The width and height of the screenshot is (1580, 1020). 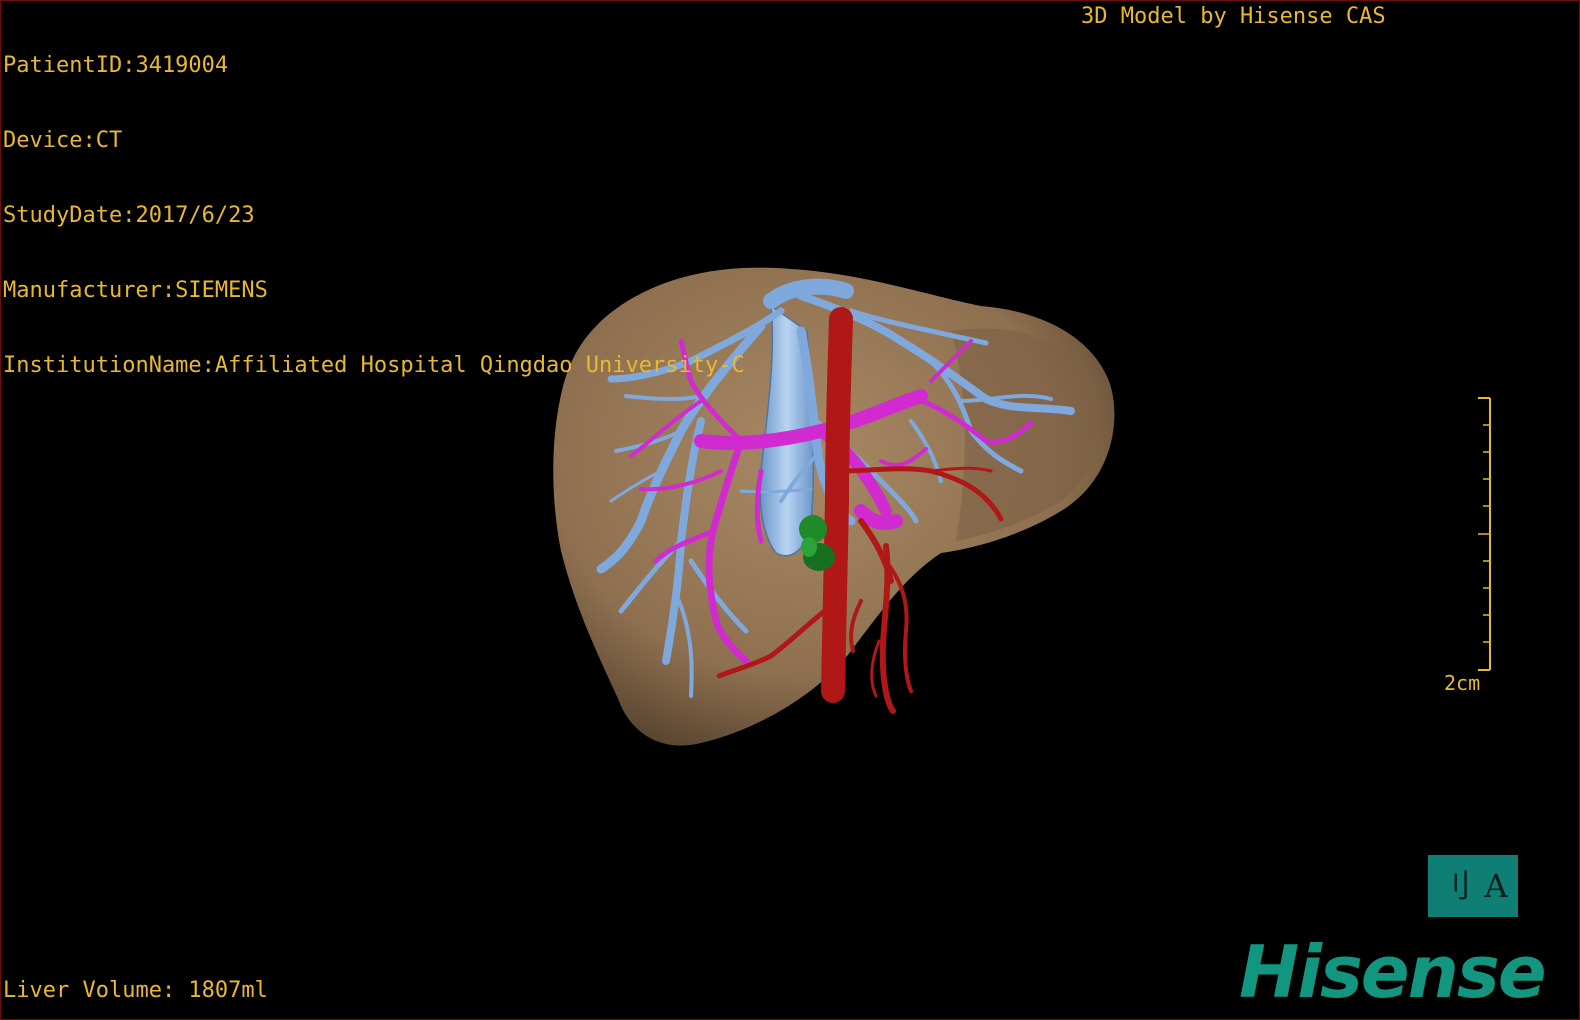 What do you see at coordinates (1462, 683) in the screenshot?
I see `scale-label: 2cm` at bounding box center [1462, 683].